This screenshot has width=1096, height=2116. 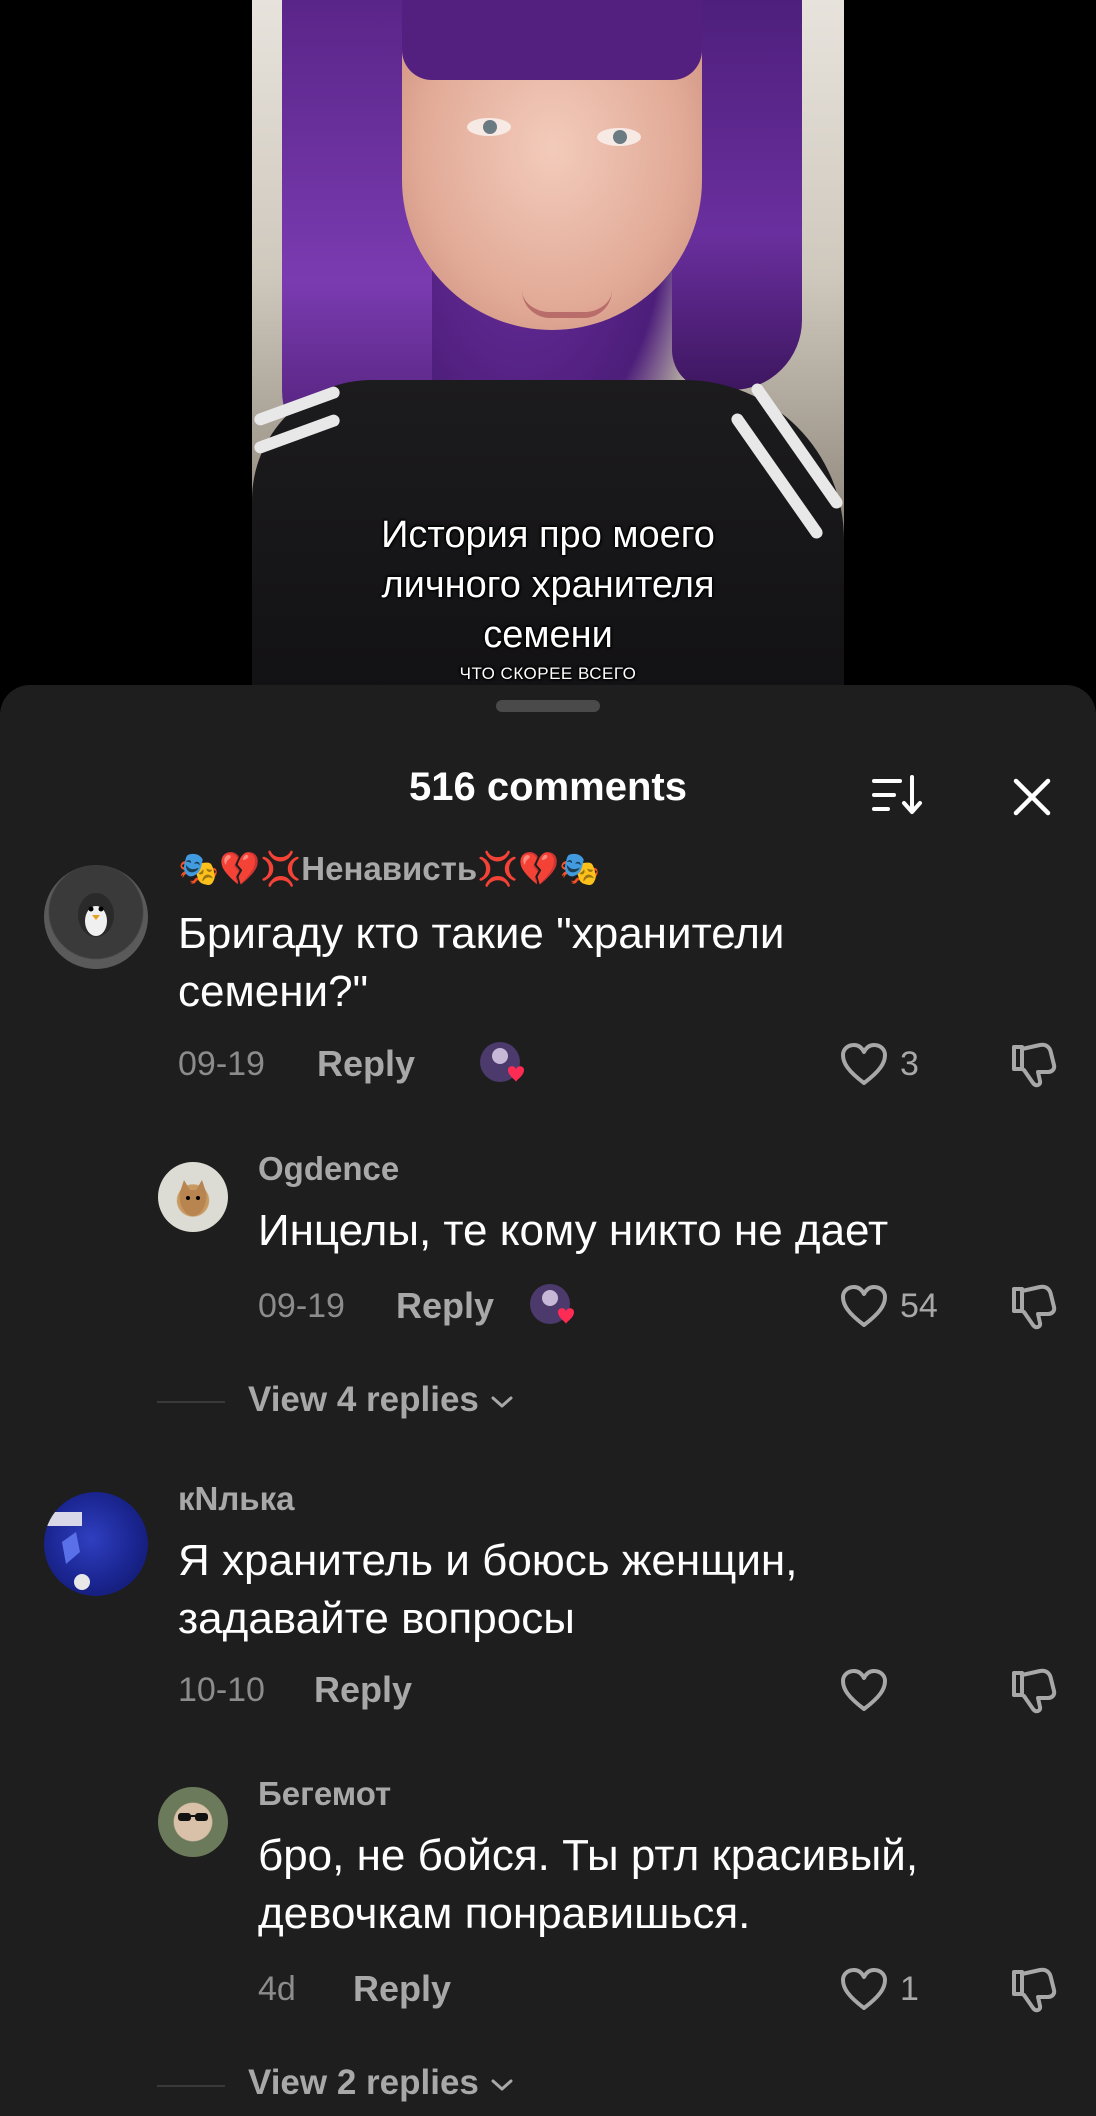 What do you see at coordinates (548, 635) in the screenshot?
I see `caption-line: семени` at bounding box center [548, 635].